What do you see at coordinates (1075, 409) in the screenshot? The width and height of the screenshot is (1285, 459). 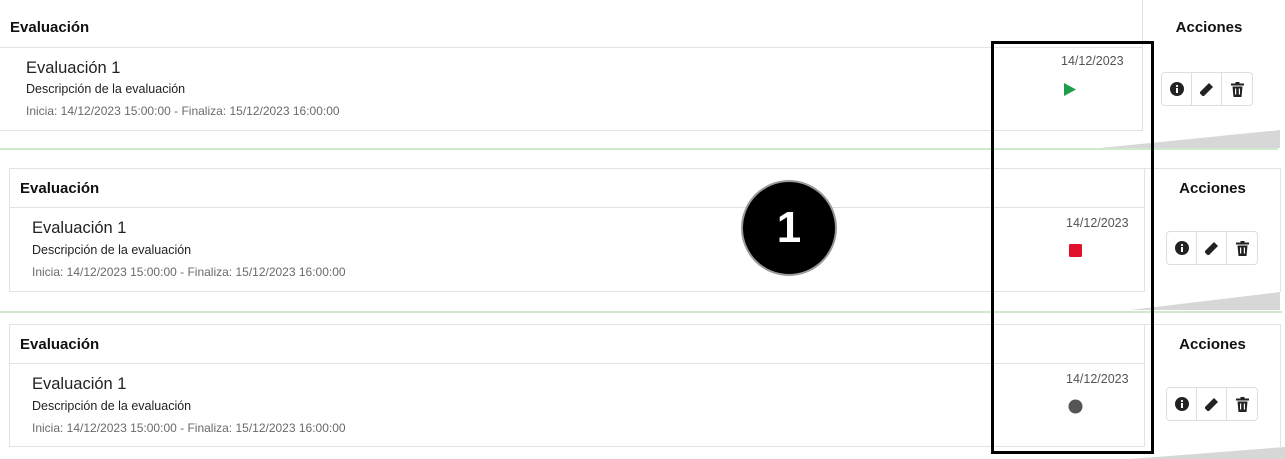 I see `dot-icon` at bounding box center [1075, 409].